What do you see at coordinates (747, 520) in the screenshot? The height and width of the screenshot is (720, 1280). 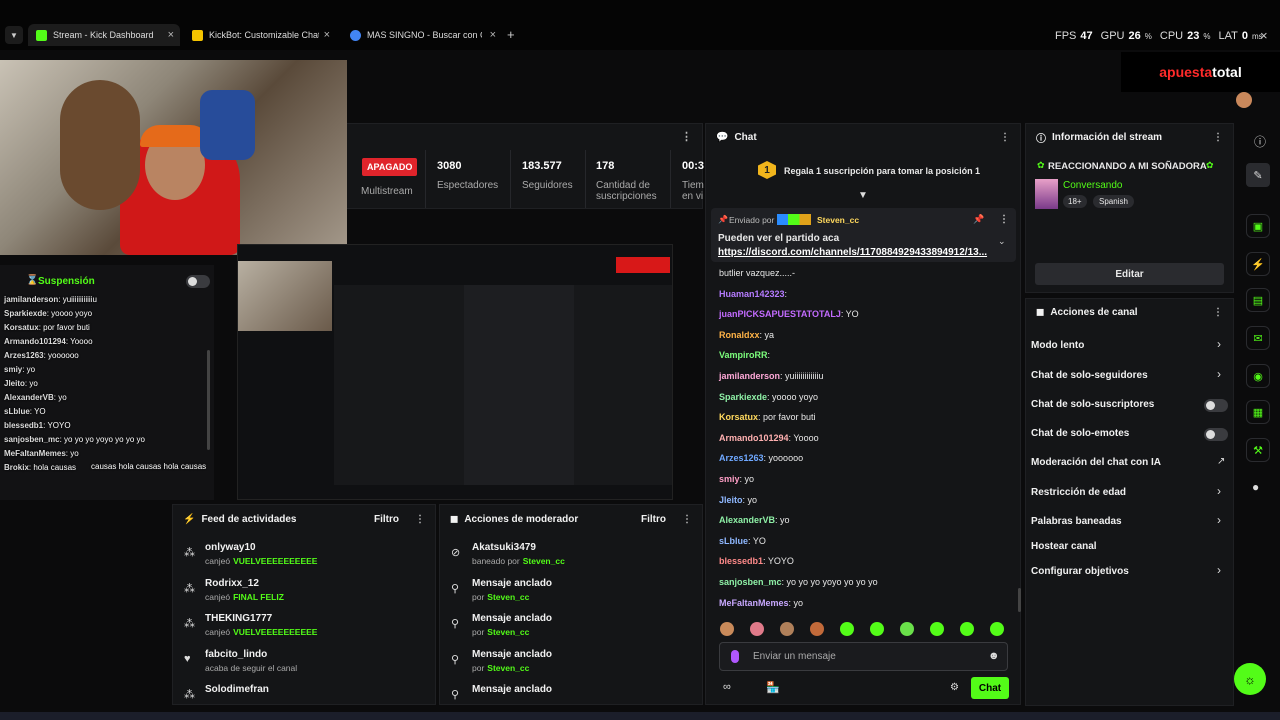 I see `chat-username: AlexanderVB` at bounding box center [747, 520].